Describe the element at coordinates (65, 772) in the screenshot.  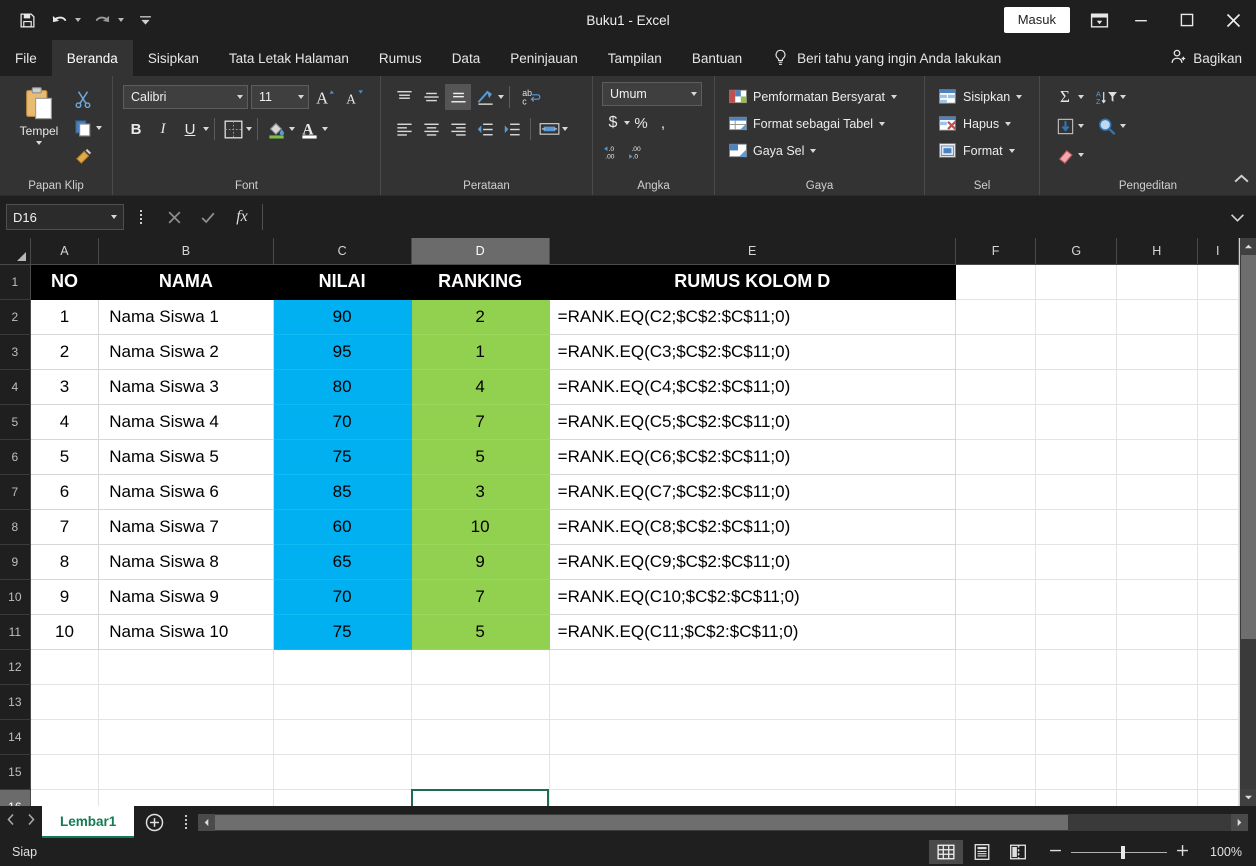
I see `cell-a15` at that location.